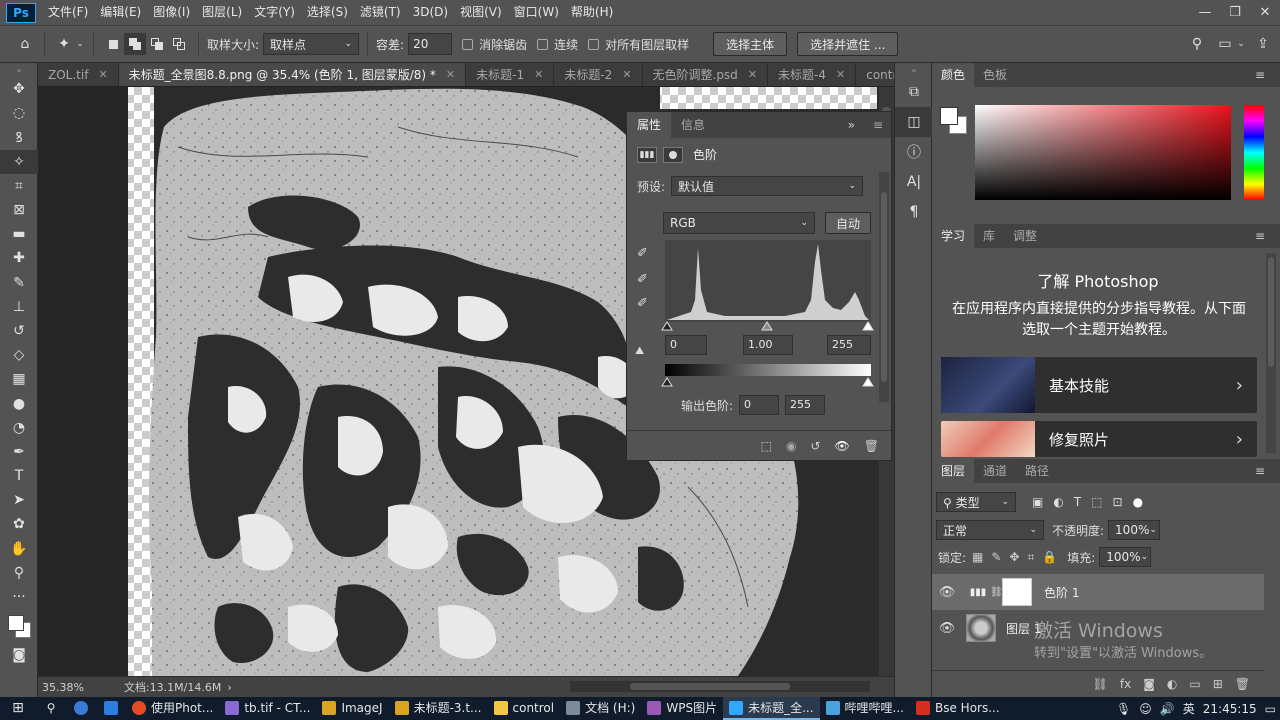 The width and height of the screenshot is (1280, 720). What do you see at coordinates (19, 89) in the screenshot?
I see `move-tool-icon: ✥` at bounding box center [19, 89].